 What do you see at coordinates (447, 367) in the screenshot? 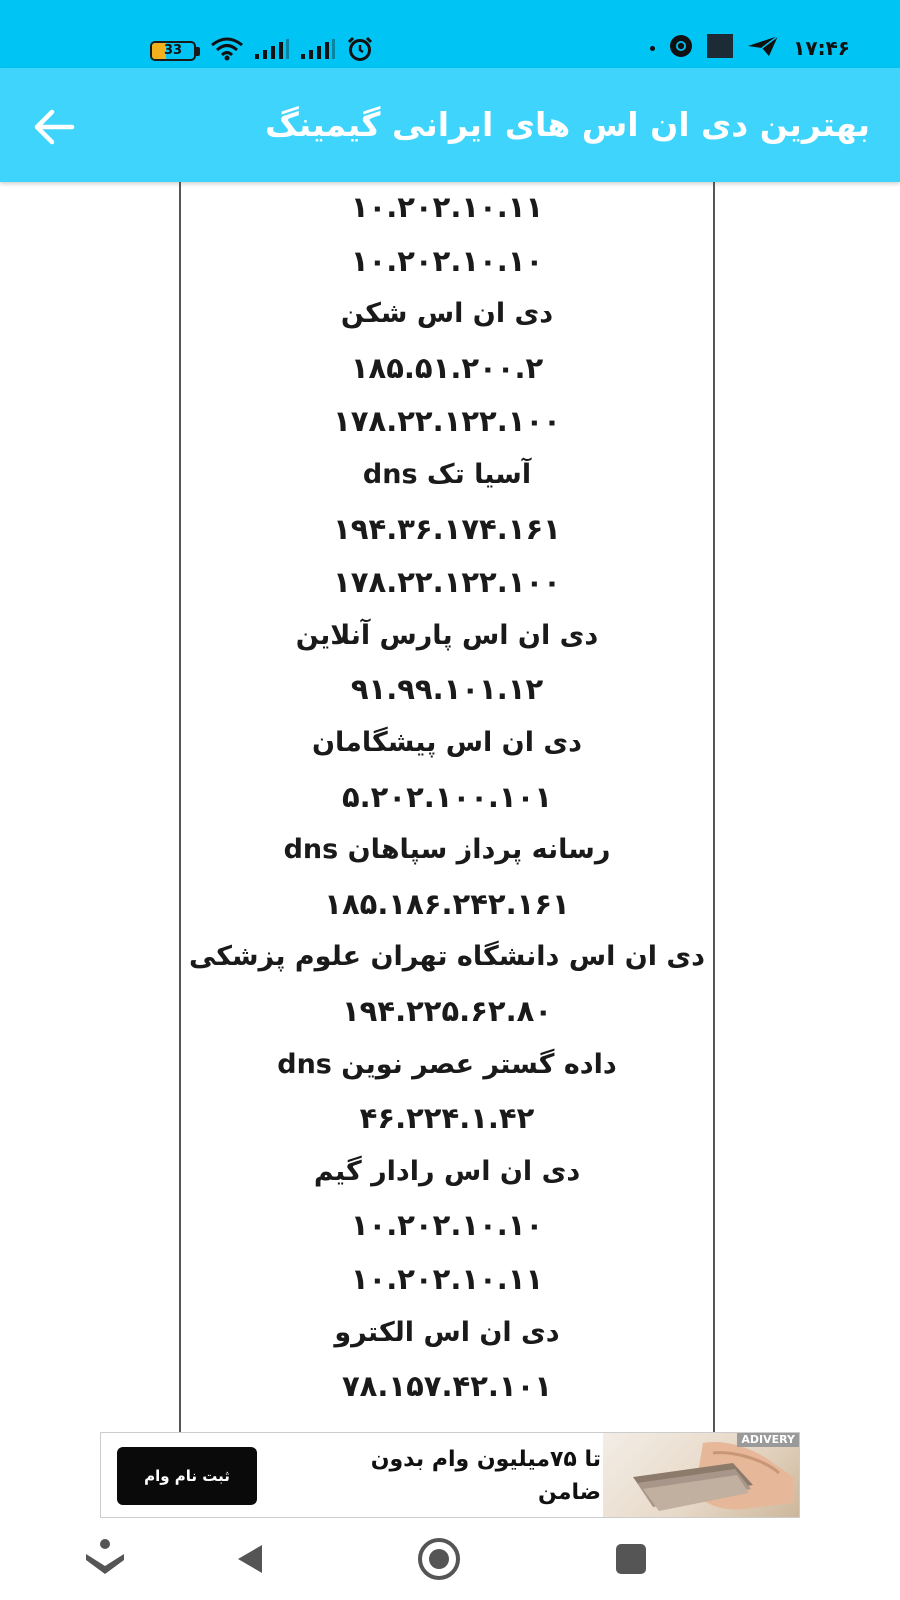
I see `dns-ip-address: ۱۸۵.۵۱.۲۰۰.۲` at bounding box center [447, 367].